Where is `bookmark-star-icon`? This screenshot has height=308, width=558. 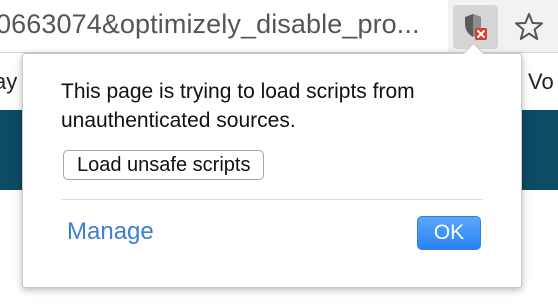 bookmark-star-icon is located at coordinates (529, 26).